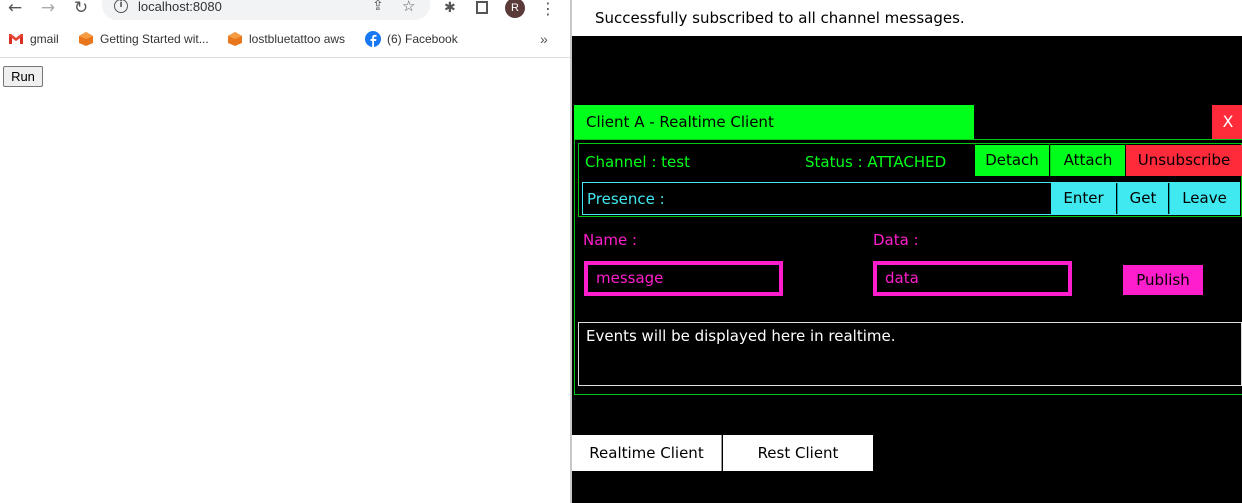  I want to click on gmail-icon, so click(16, 39).